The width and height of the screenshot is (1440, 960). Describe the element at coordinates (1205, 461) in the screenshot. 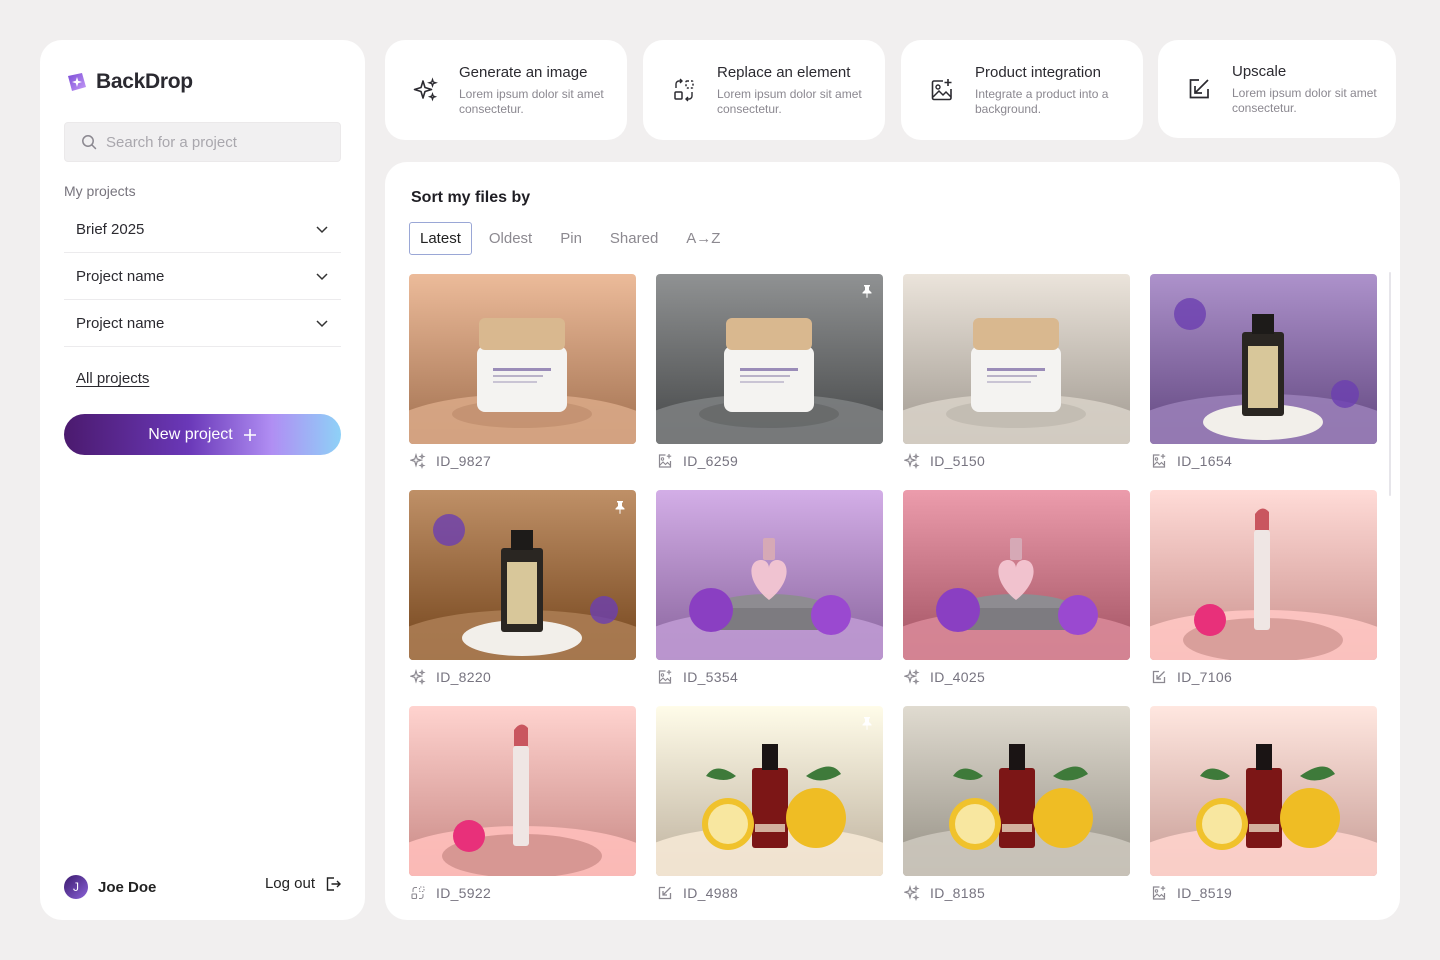

I see `file-id: ID_1654` at that location.